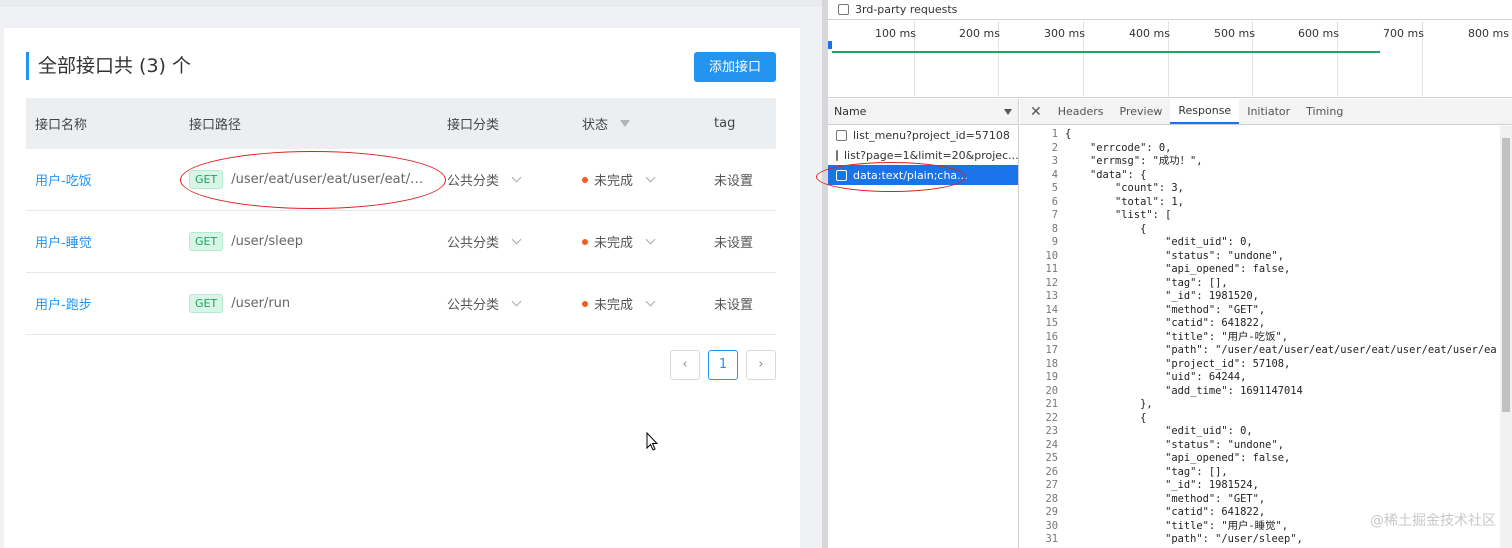  What do you see at coordinates (411, 3) in the screenshot?
I see `top-bar` at bounding box center [411, 3].